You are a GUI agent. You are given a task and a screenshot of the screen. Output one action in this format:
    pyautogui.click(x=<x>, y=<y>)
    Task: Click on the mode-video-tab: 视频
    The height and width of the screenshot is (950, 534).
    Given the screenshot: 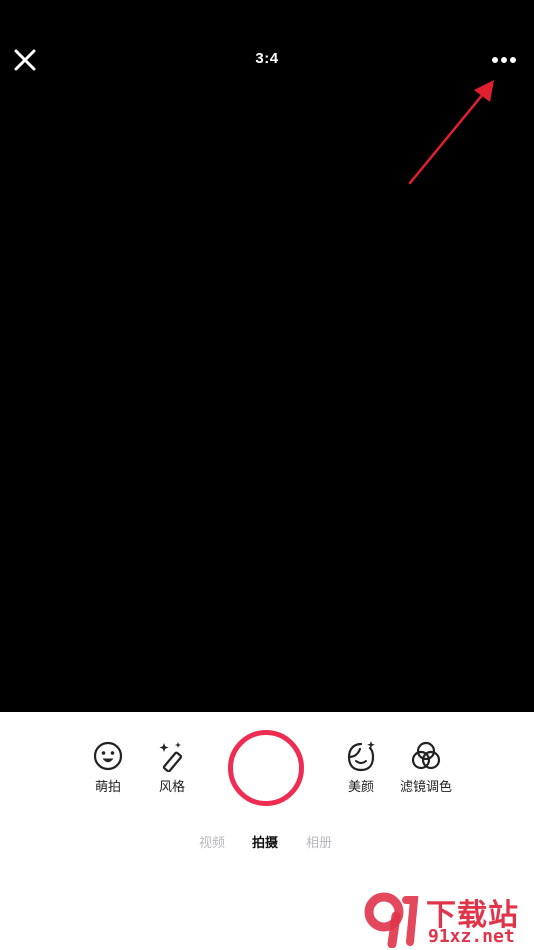 What is the action you would take?
    pyautogui.click(x=212, y=841)
    